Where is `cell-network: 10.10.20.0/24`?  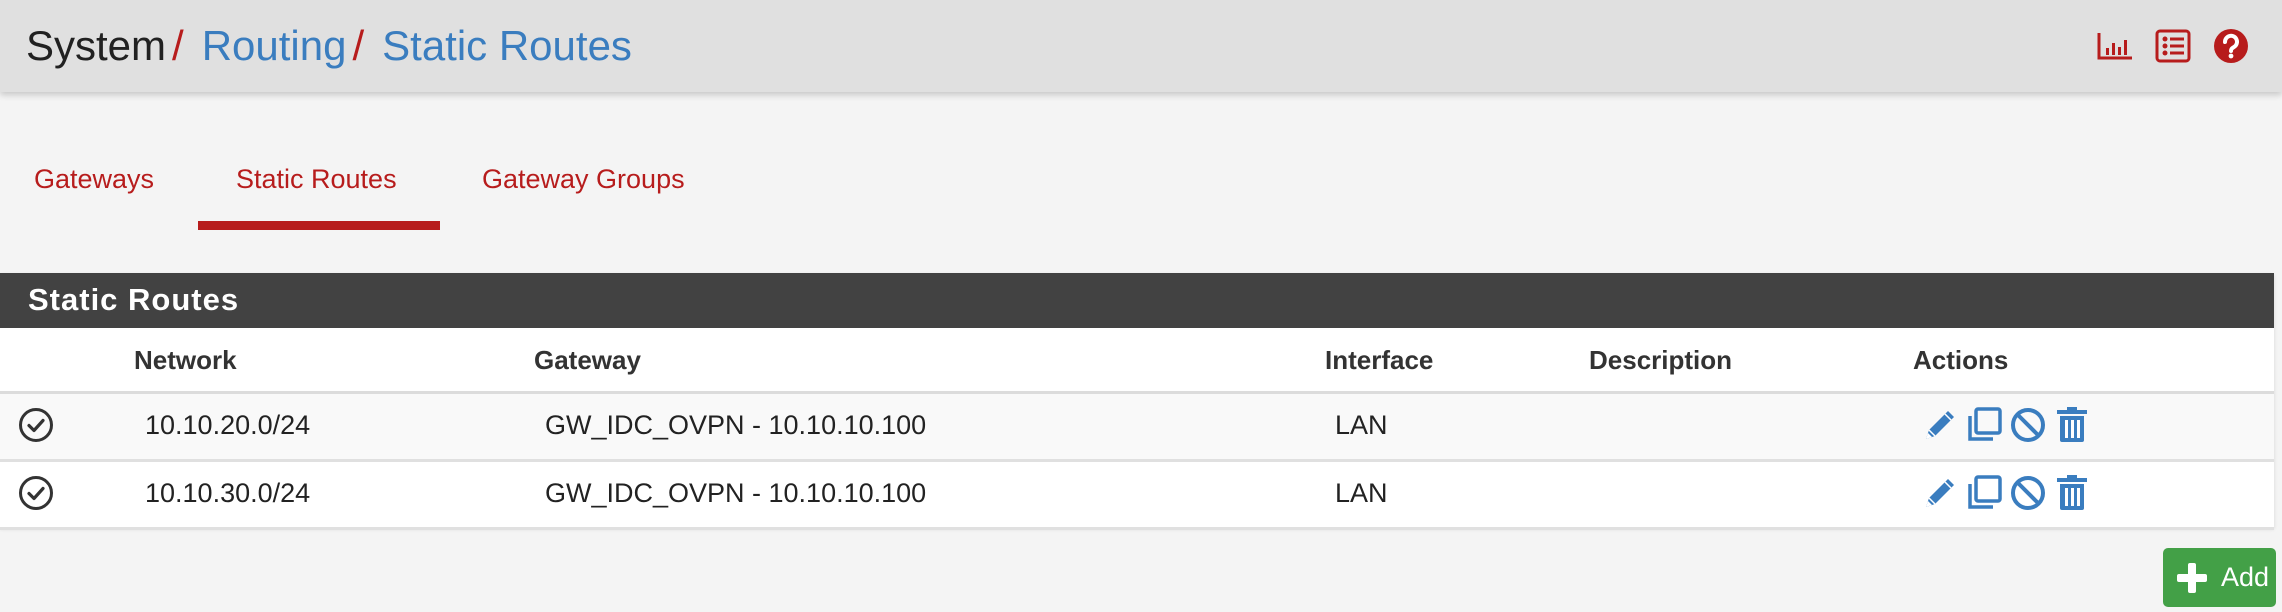 cell-network: 10.10.20.0/24 is located at coordinates (228, 425).